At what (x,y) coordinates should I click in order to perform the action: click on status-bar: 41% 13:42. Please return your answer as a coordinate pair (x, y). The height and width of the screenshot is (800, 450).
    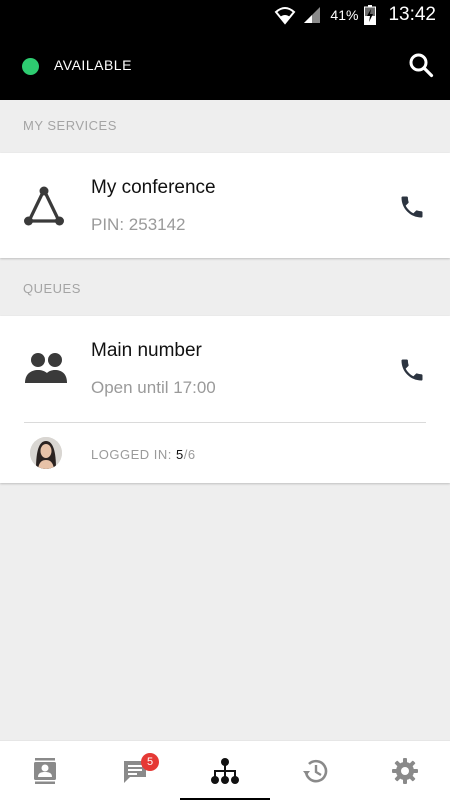
    Looking at the image, I should click on (225, 15).